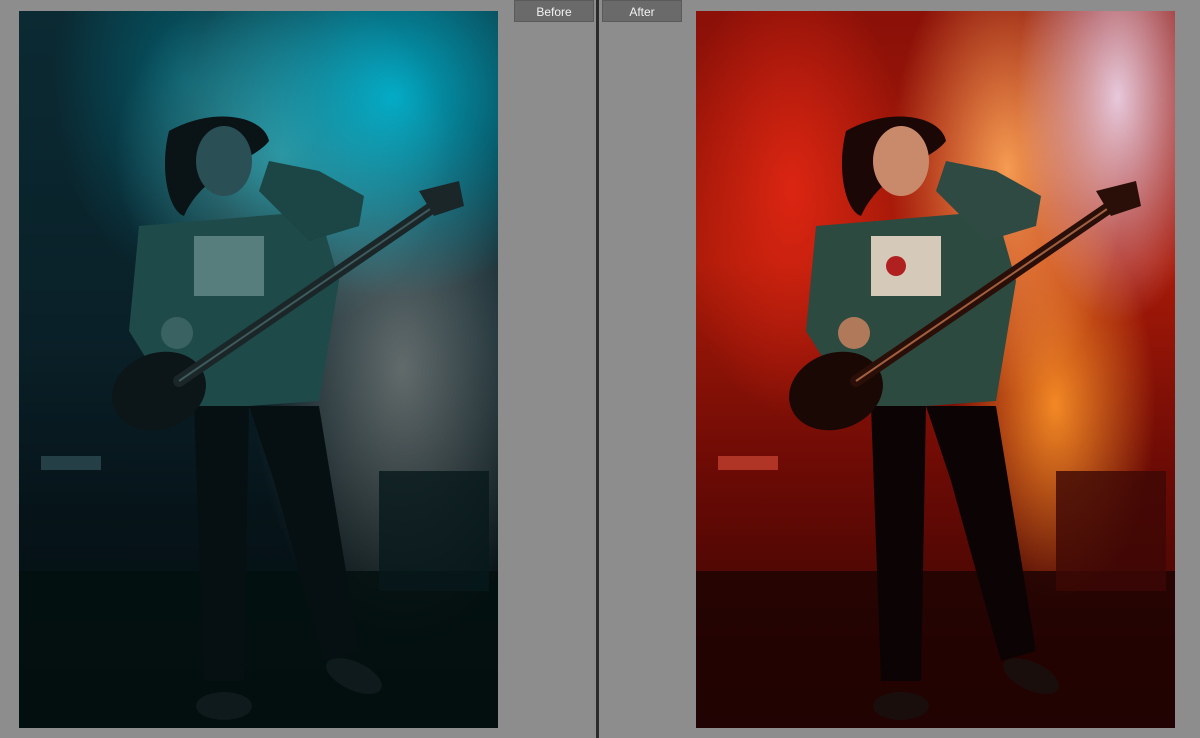  What do you see at coordinates (554, 11) in the screenshot?
I see `before-label: Before` at bounding box center [554, 11].